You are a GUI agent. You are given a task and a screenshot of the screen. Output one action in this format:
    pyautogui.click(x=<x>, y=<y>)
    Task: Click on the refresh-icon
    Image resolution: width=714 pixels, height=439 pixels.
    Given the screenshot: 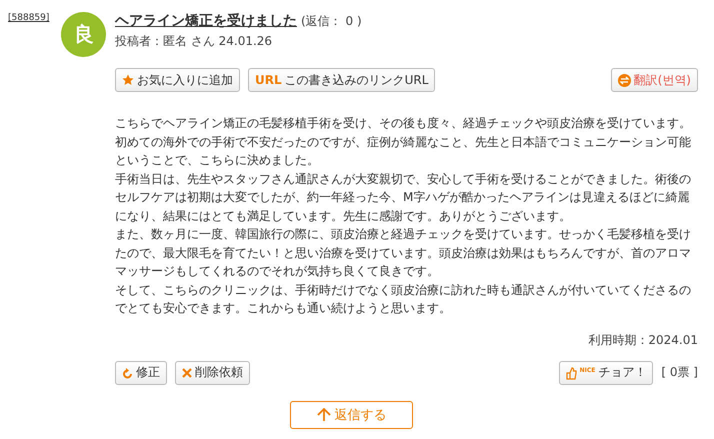 What is the action you would take?
    pyautogui.click(x=127, y=372)
    